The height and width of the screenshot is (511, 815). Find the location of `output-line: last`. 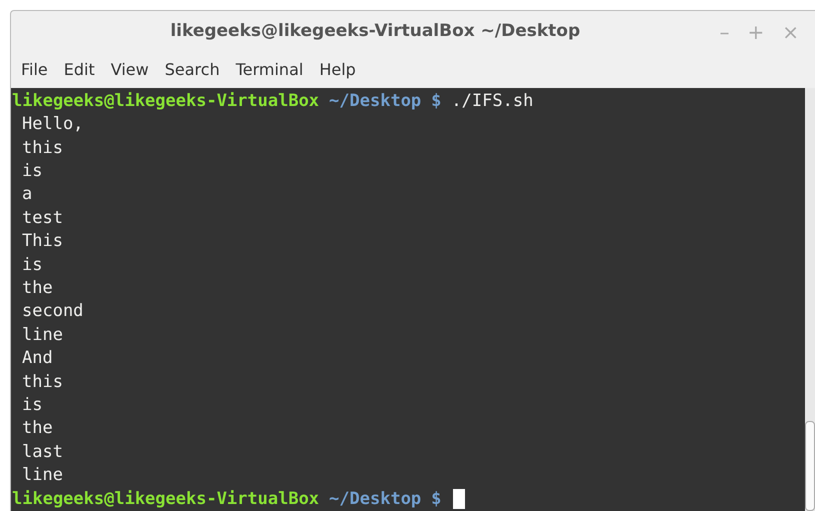

output-line: last is located at coordinates (42, 452).